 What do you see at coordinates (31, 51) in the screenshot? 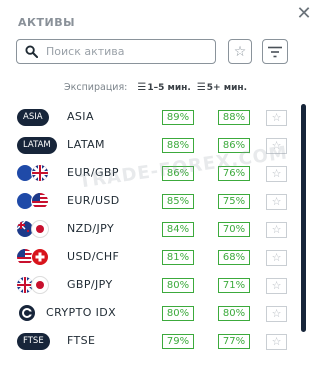
I see `search-icon` at bounding box center [31, 51].